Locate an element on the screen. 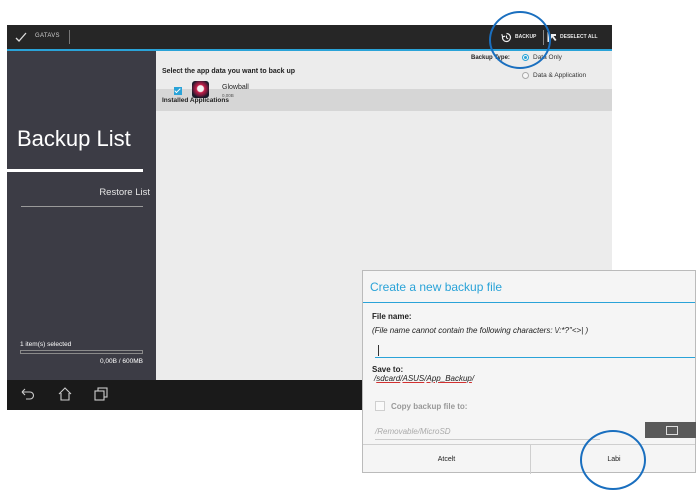 The height and width of the screenshot is (490, 696). radio-data-and-application: Data & Application is located at coordinates (554, 75).